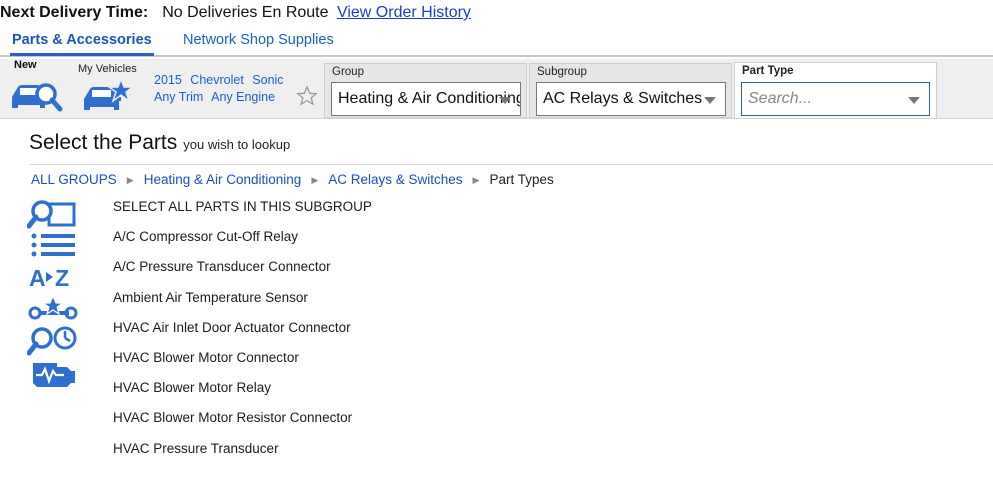 This screenshot has height=485, width=993. Describe the element at coordinates (53, 309) in the screenshot. I see `repair-tools-icon` at that location.